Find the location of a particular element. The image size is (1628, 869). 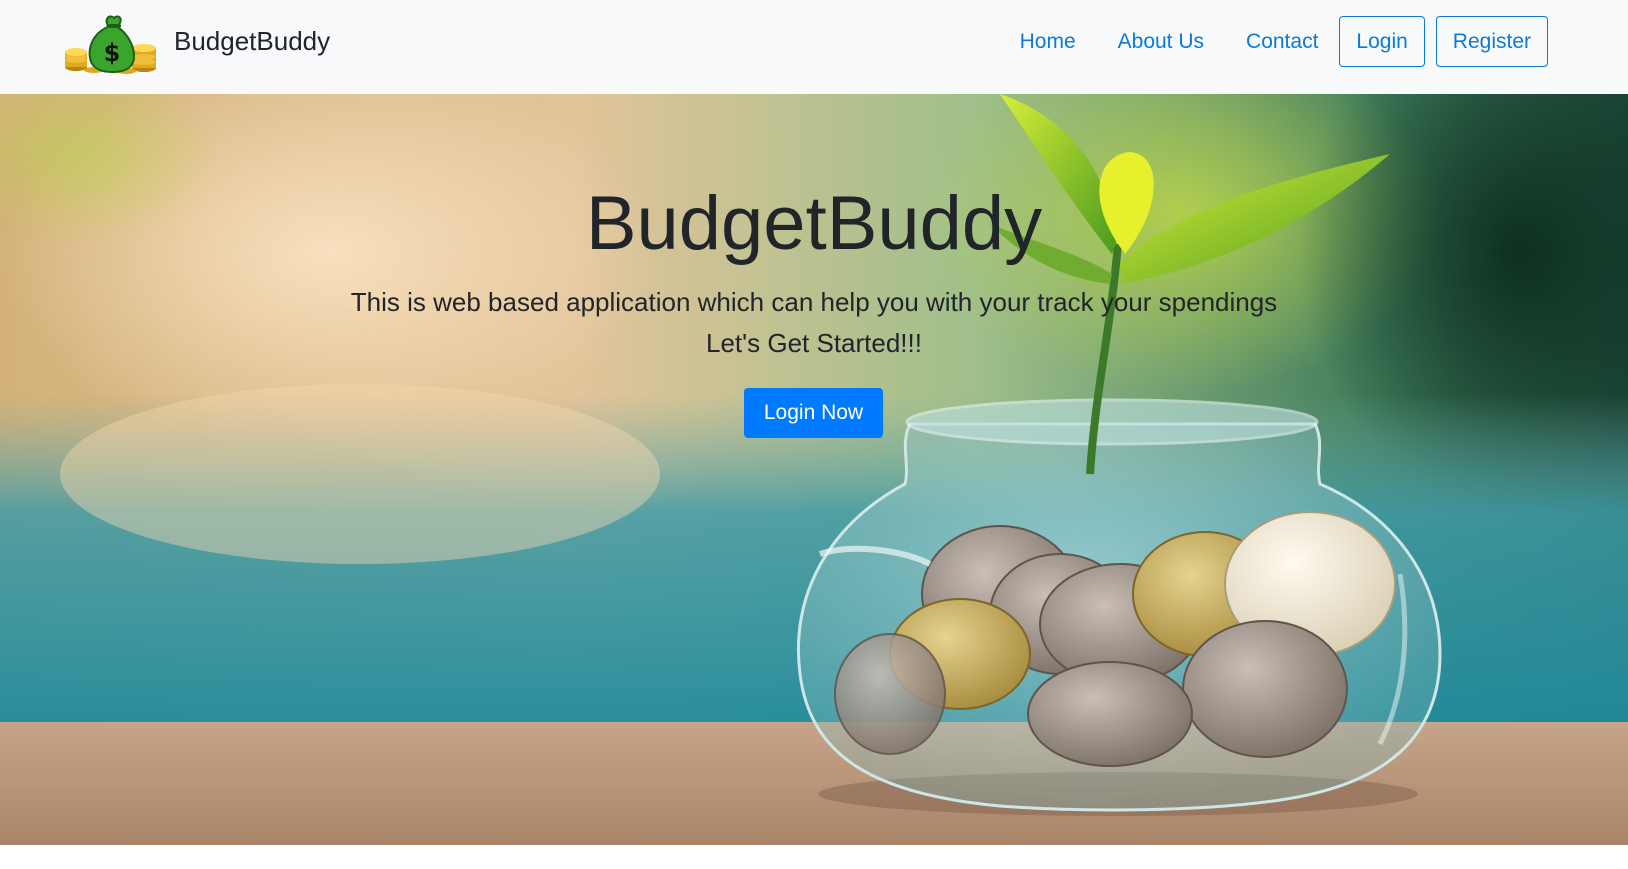

nav-link-about-us: About Us is located at coordinates (1161, 41).